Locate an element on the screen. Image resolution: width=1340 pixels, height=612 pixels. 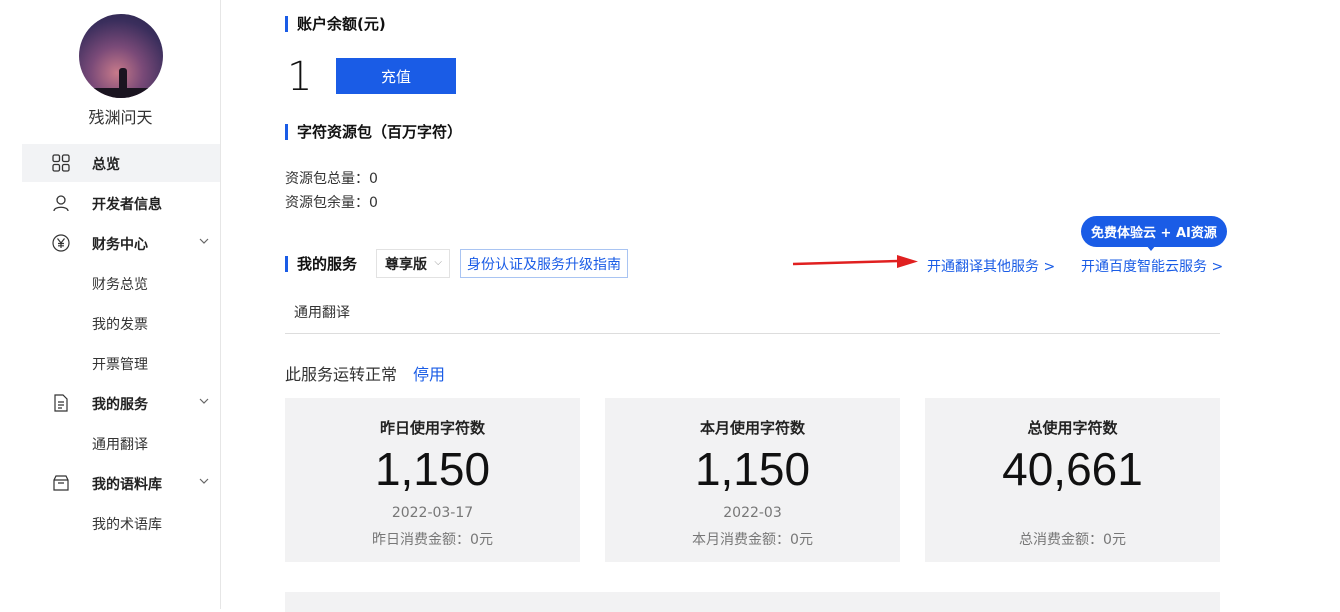
stat-value: 40,661 is located at coordinates (1072, 469).